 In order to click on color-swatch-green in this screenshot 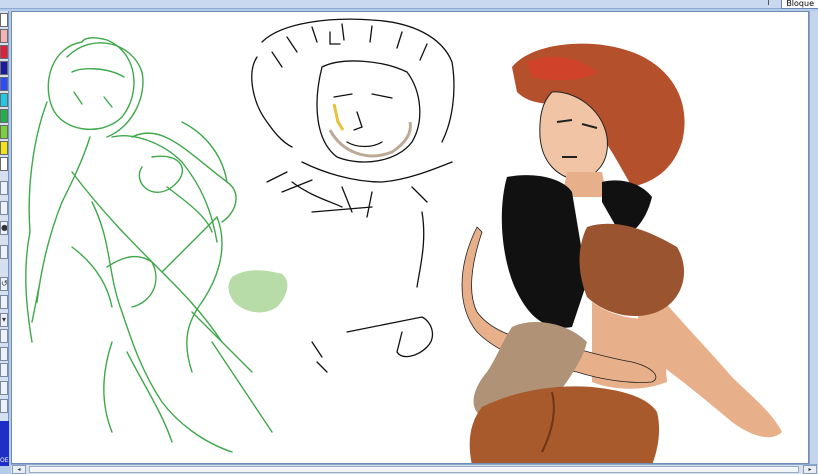, I will do `click(4, 116)`.